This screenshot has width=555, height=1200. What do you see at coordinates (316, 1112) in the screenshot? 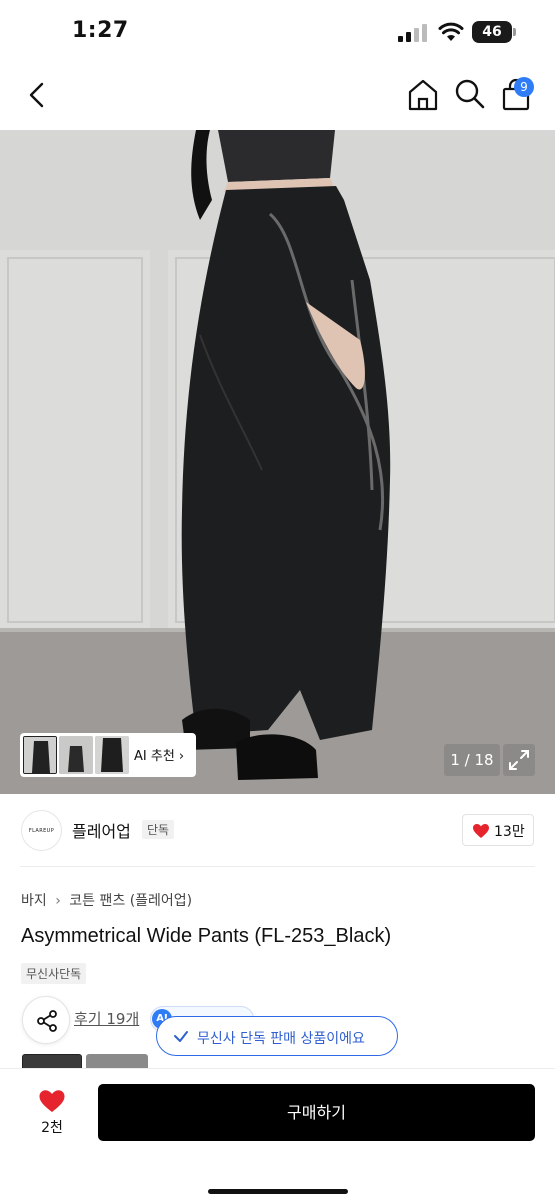
I see `buy-button: 구매하기` at bounding box center [316, 1112].